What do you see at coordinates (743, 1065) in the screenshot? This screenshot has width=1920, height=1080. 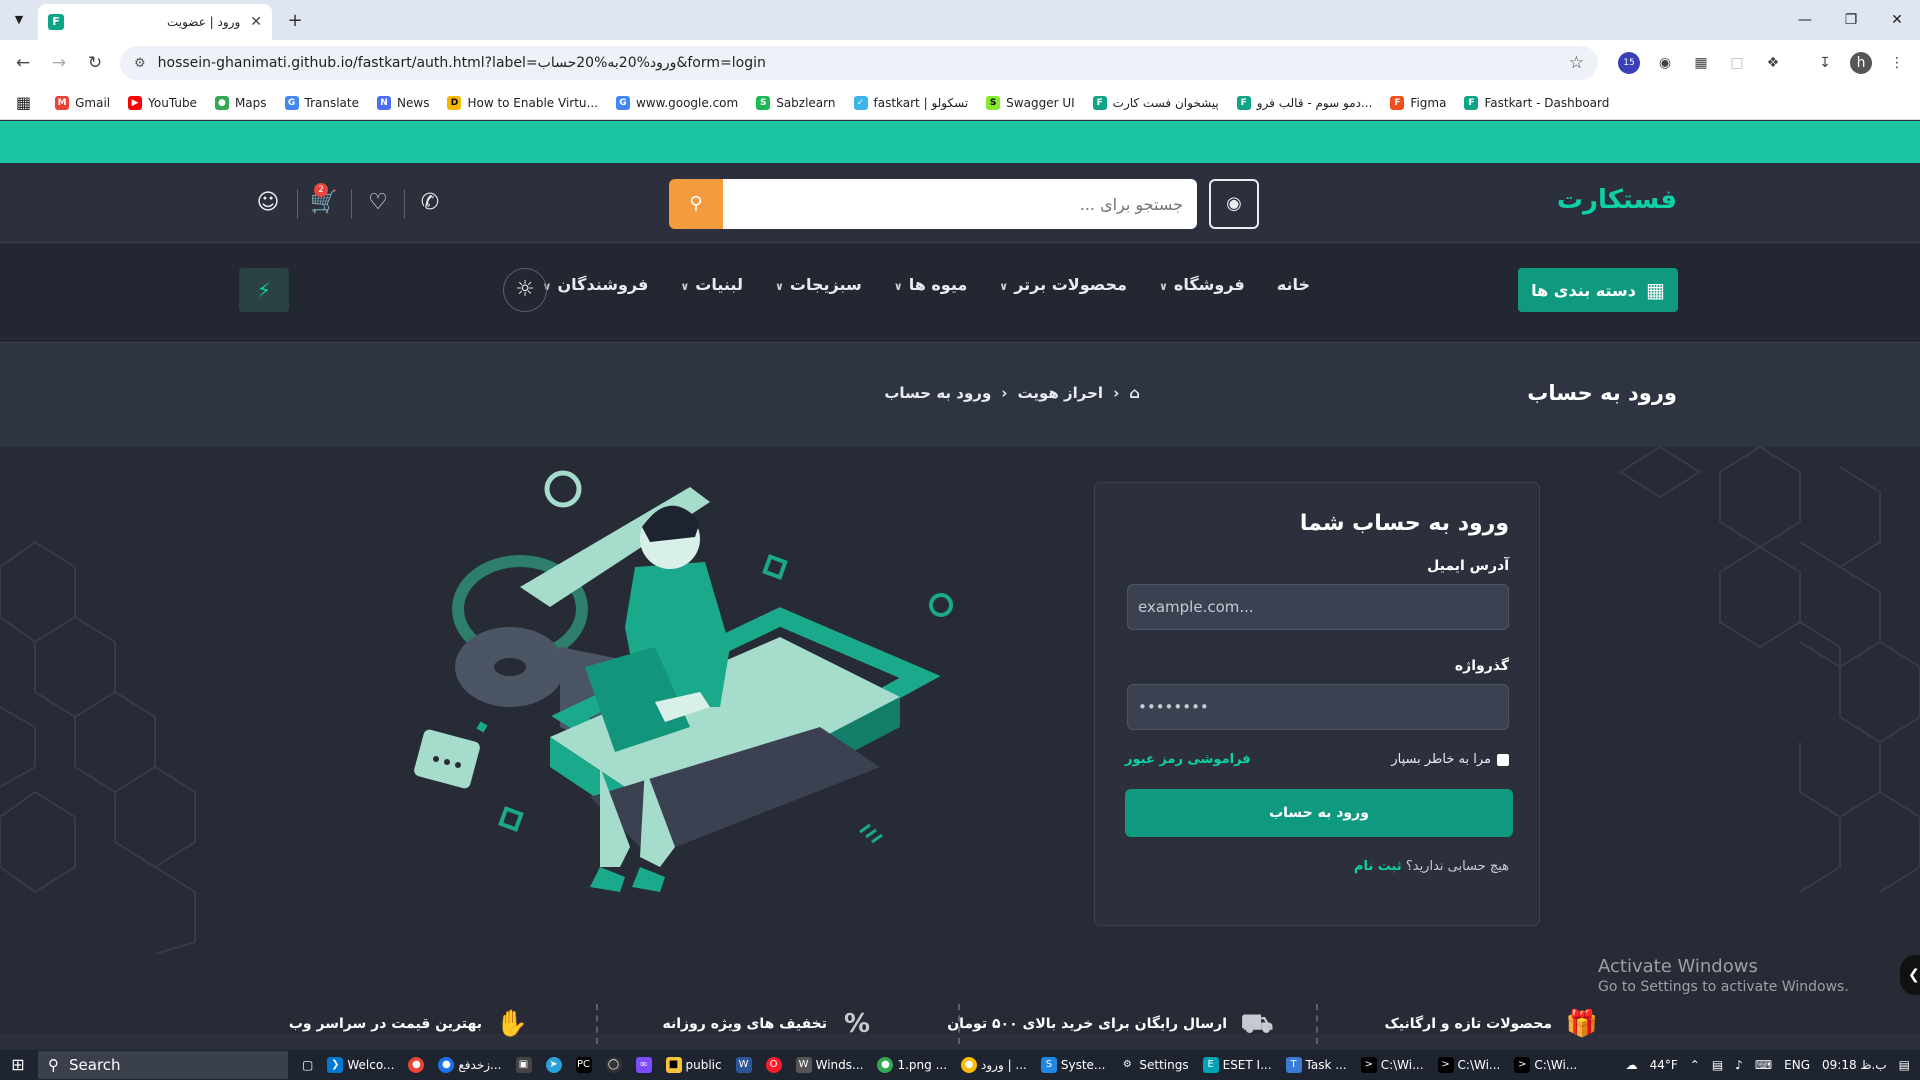 I see `taskbar-app-word: W` at bounding box center [743, 1065].